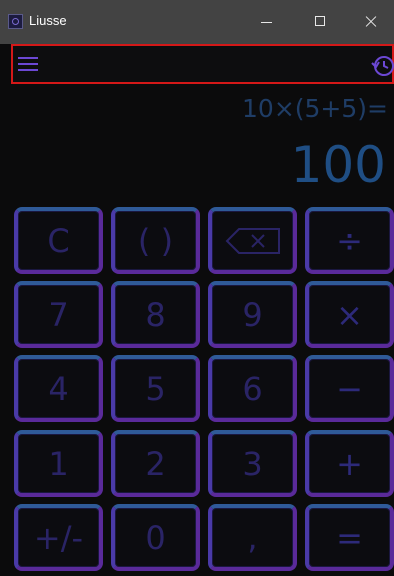 The image size is (394, 576). What do you see at coordinates (197, 22) in the screenshot?
I see `title-bar: Liusse` at bounding box center [197, 22].